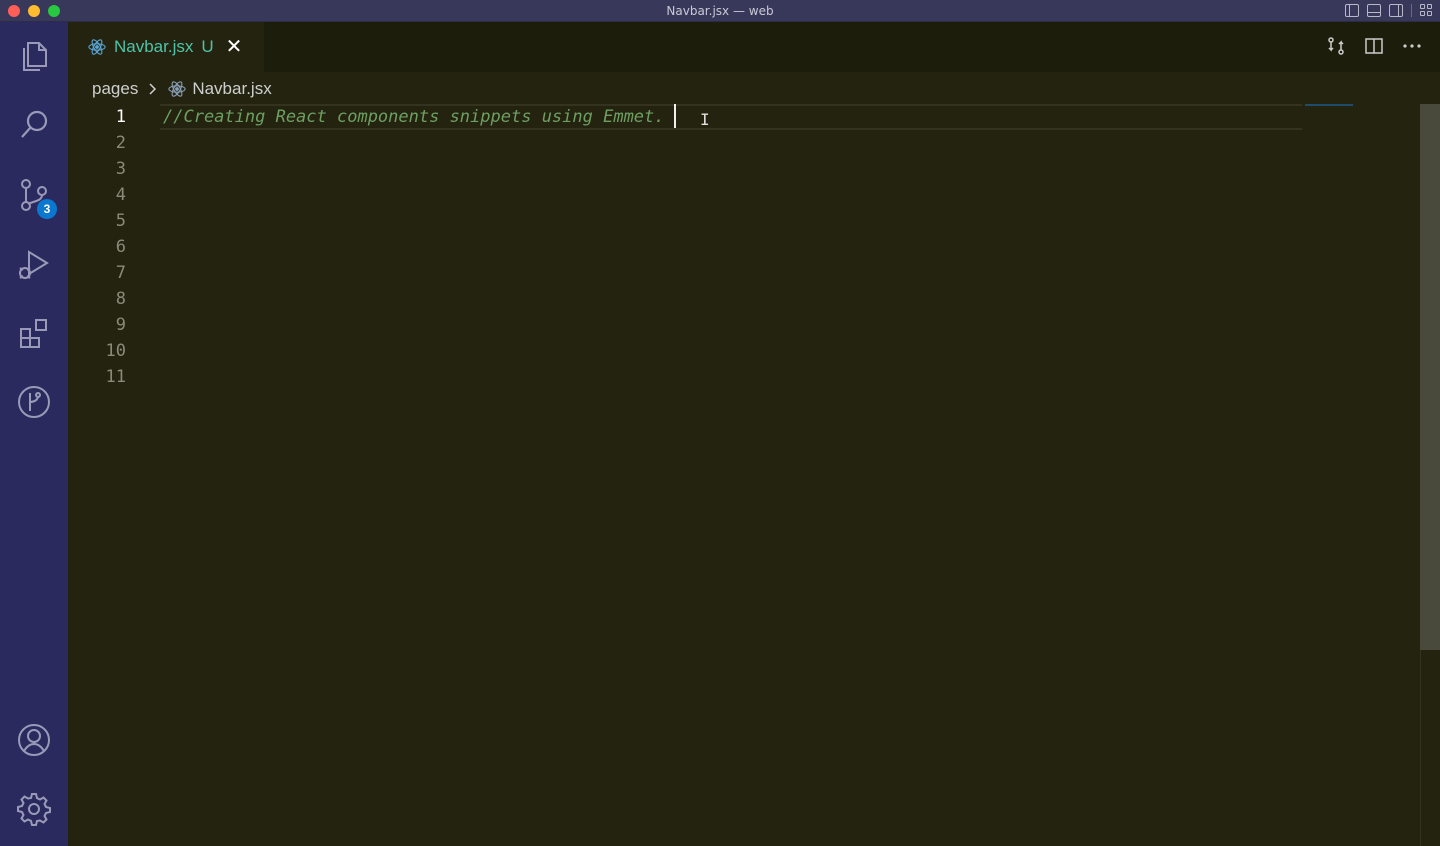 This screenshot has width=1440, height=846. Describe the element at coordinates (34, 740) in the screenshot. I see `account-icon` at that location.